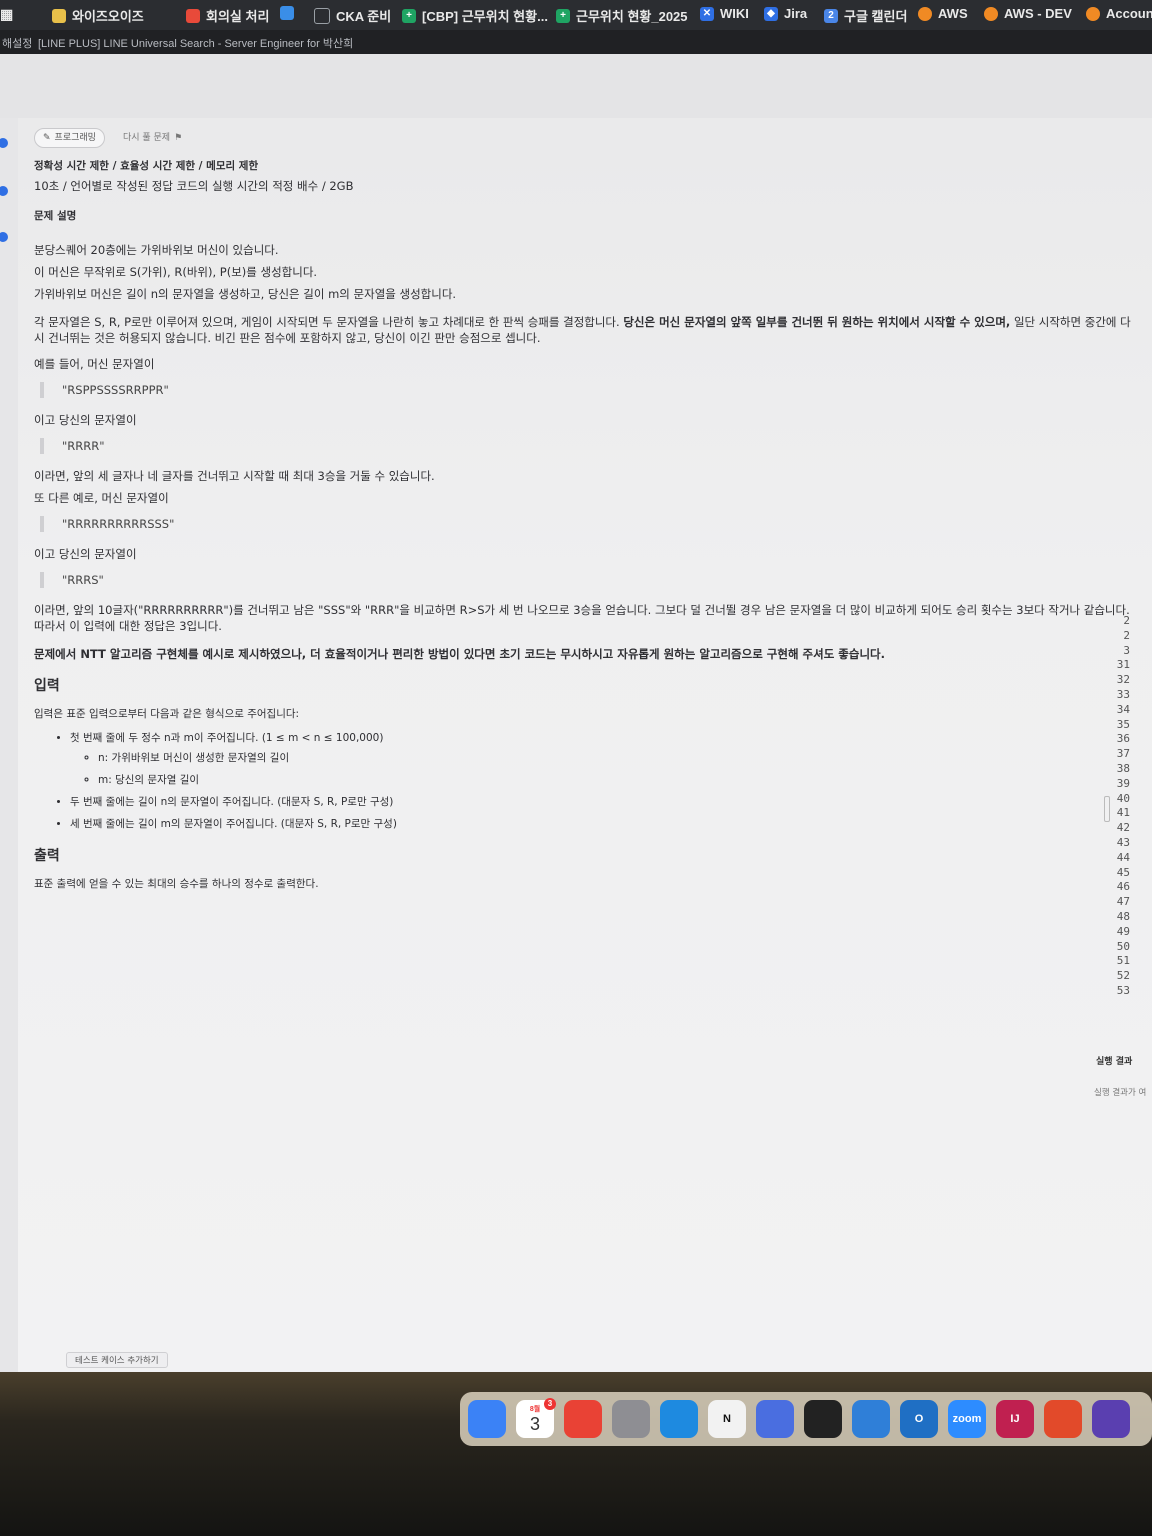  Describe the element at coordinates (487, 1419) in the screenshot. I see `finder-icon` at that location.